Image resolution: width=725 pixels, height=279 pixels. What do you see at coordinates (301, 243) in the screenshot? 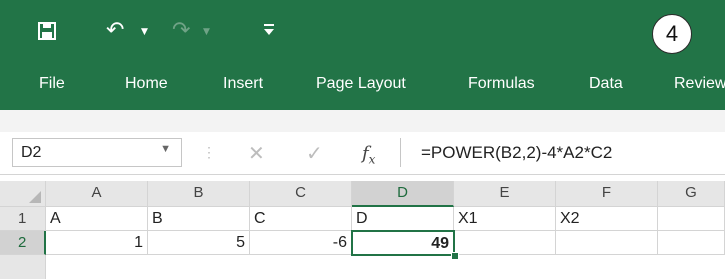
I see `cell-c2: -6` at bounding box center [301, 243].